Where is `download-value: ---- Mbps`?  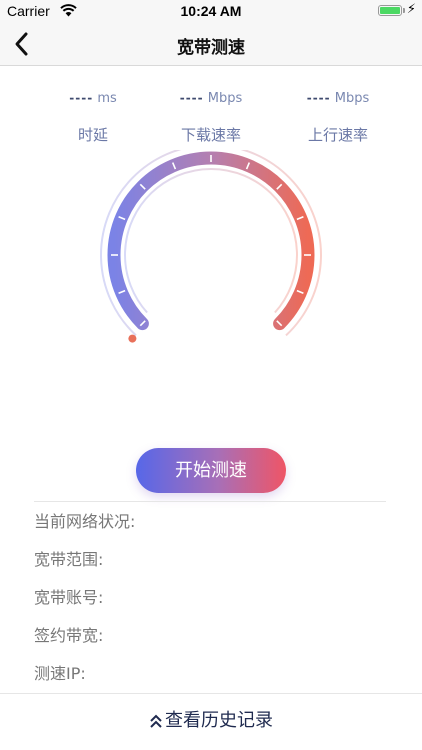 download-value: ---- Mbps is located at coordinates (211, 98).